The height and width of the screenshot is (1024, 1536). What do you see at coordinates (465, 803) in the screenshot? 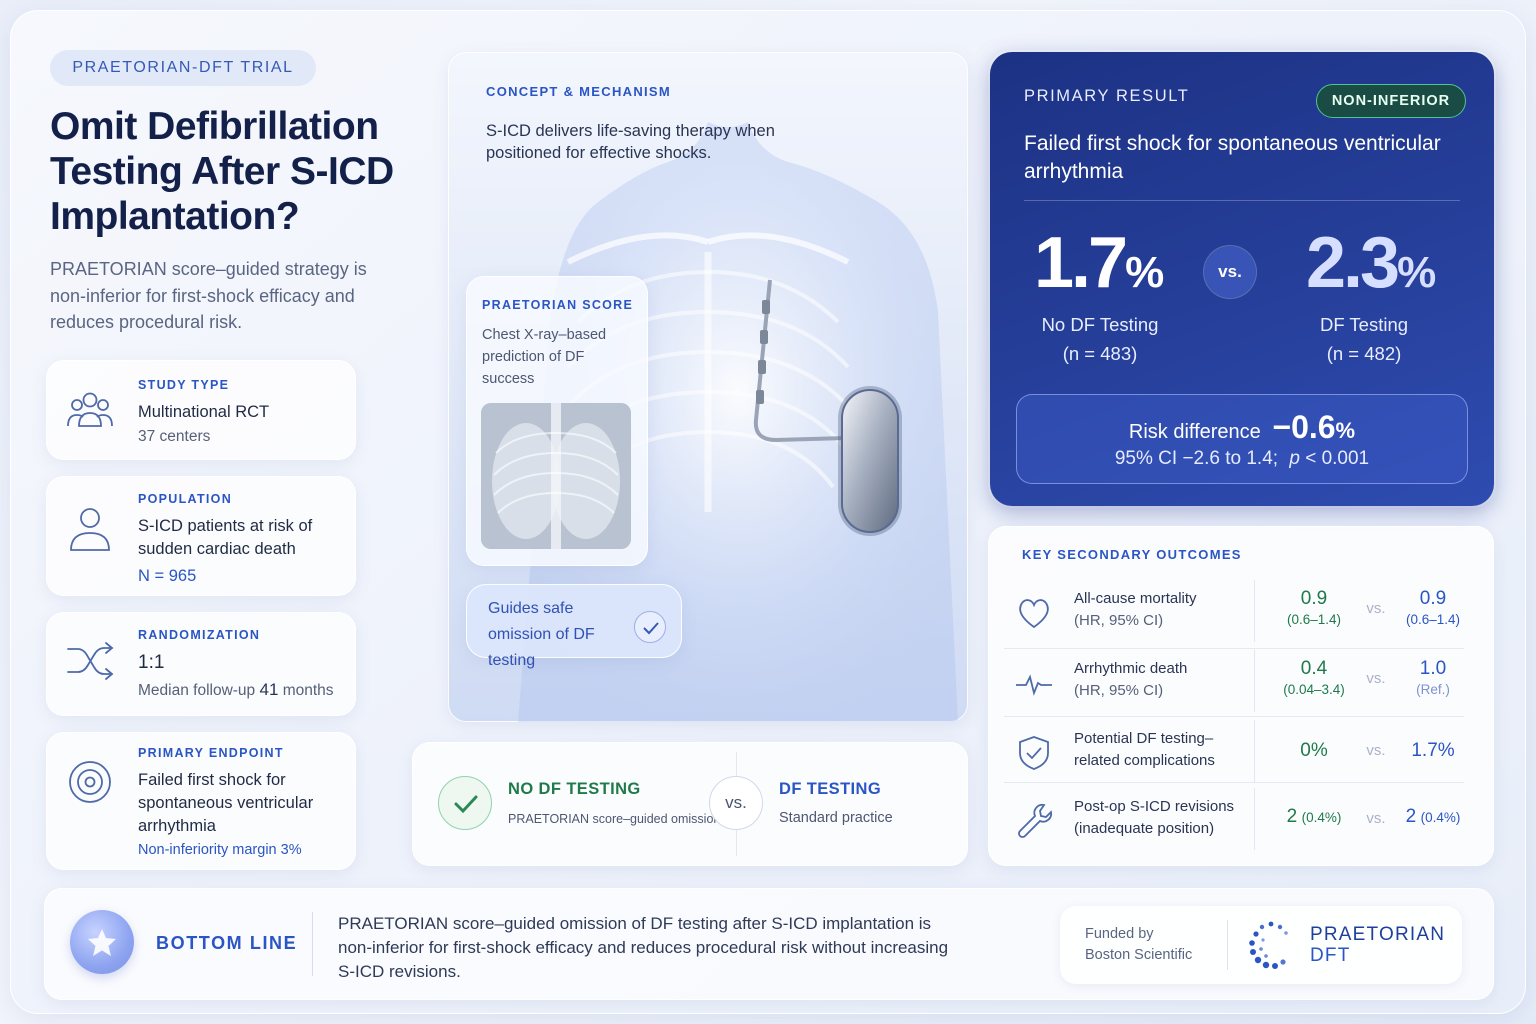
I see `check-circle-icon` at bounding box center [465, 803].